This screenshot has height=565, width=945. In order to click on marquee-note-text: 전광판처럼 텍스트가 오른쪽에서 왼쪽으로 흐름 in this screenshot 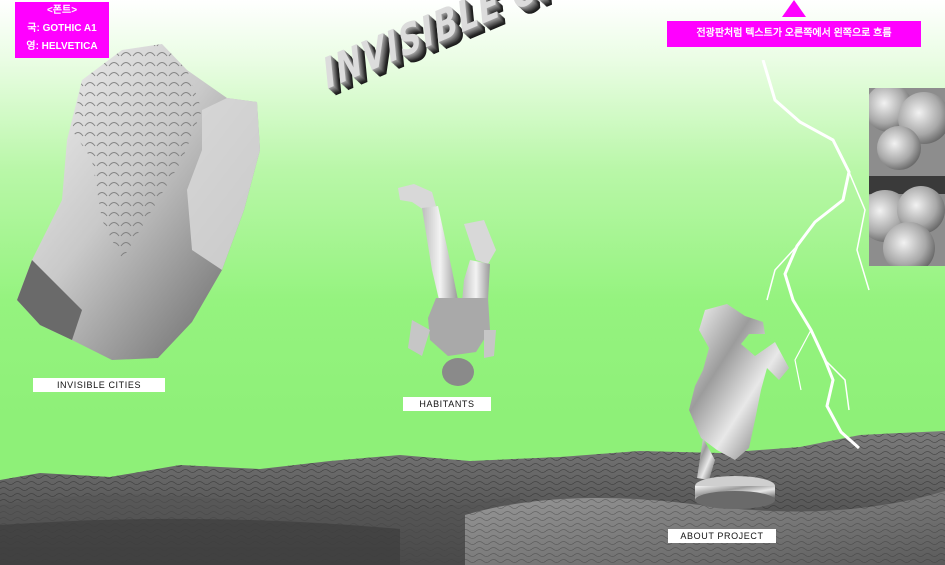, I will do `click(794, 33)`.